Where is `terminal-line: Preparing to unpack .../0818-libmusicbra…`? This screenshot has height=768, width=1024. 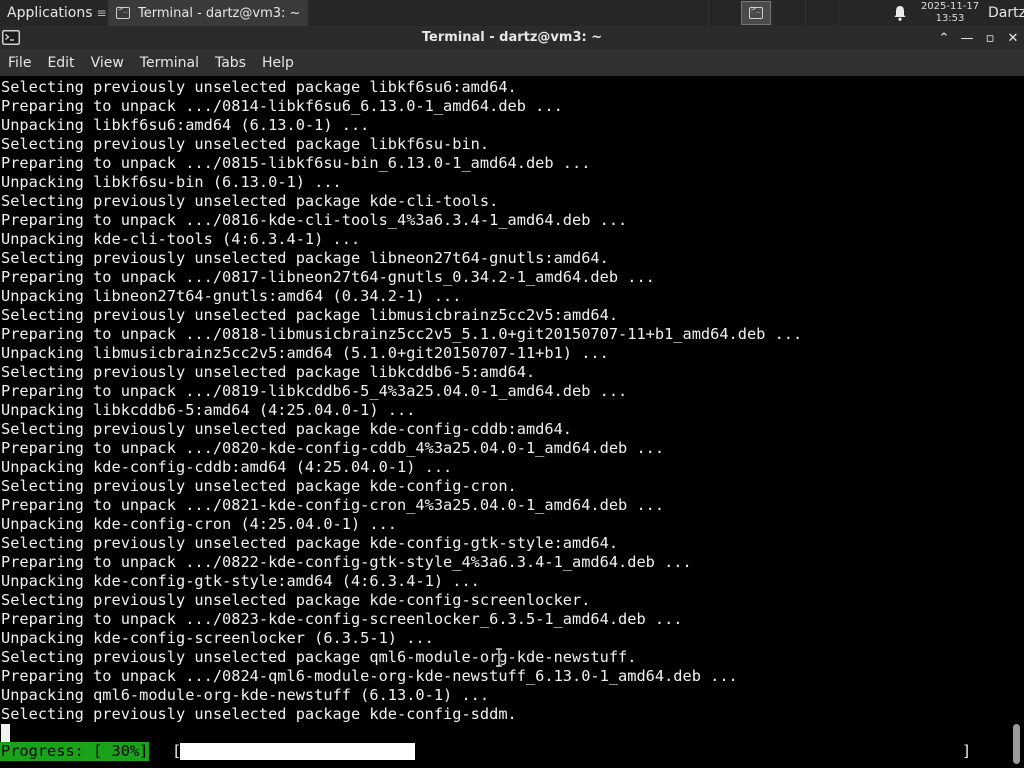 terminal-line: Preparing to unpack .../0818-libmusicbra… is located at coordinates (402, 334).